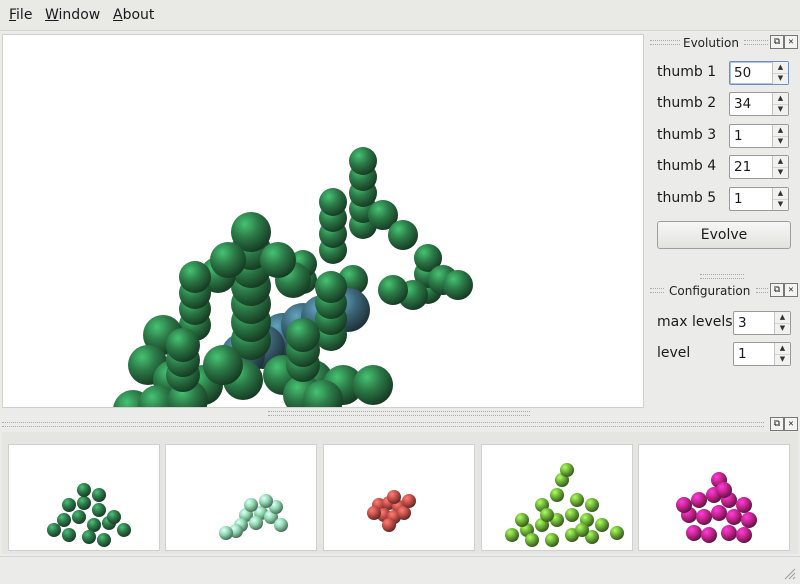  I want to click on size-grip-icon, so click(789, 573).